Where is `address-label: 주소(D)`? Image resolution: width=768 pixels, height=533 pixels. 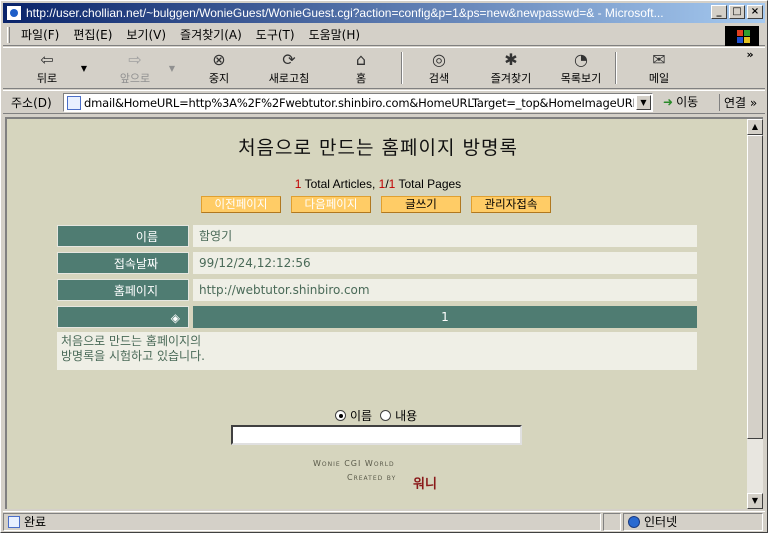 address-label: 주소(D) is located at coordinates (31, 102).